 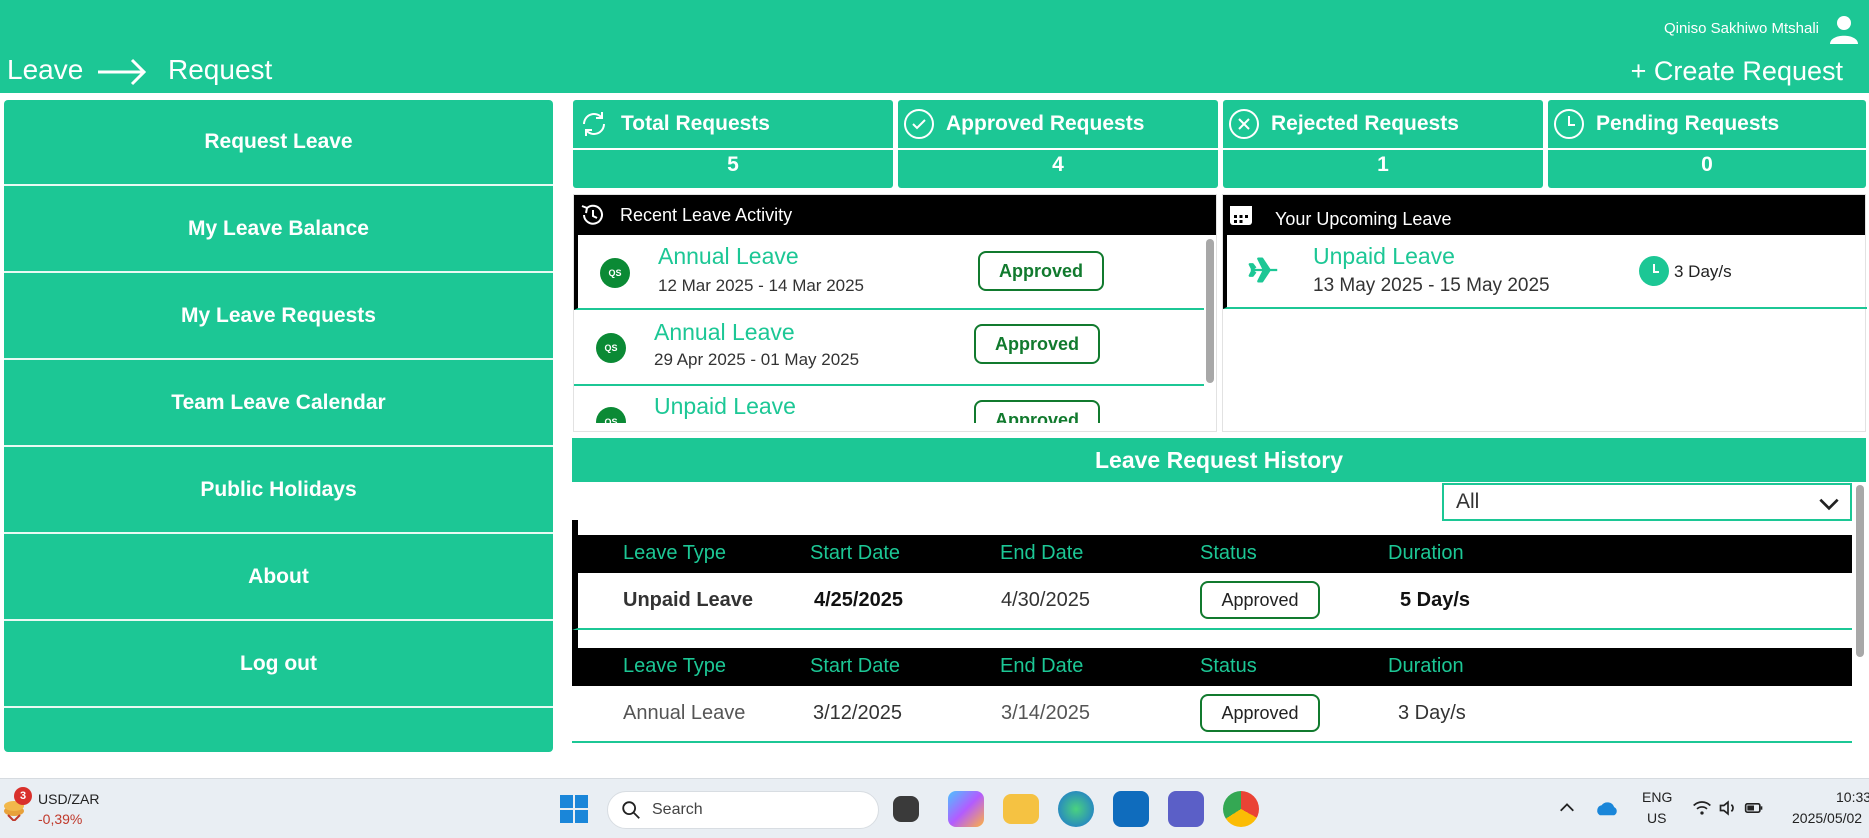 What do you see at coordinates (733, 144) in the screenshot?
I see `stat-total-requests: Total Requests 5` at bounding box center [733, 144].